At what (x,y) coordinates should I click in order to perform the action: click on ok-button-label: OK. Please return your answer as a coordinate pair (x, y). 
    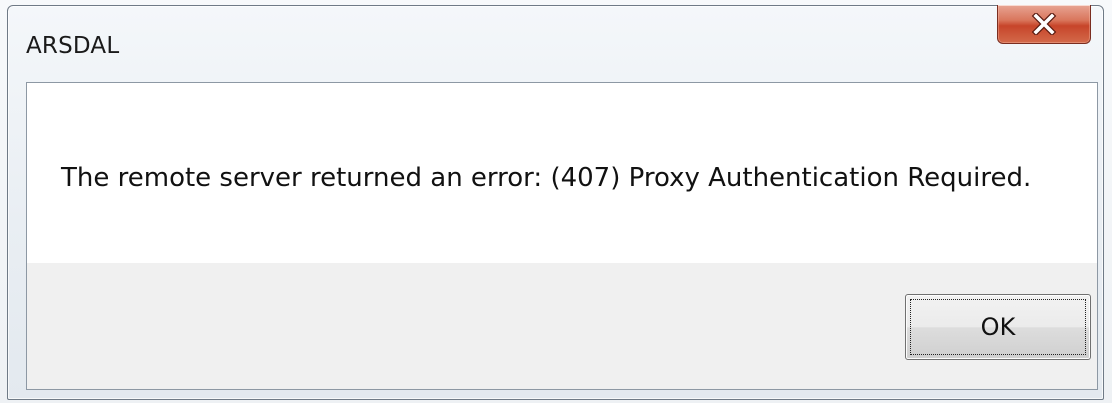
    Looking at the image, I should click on (998, 327).